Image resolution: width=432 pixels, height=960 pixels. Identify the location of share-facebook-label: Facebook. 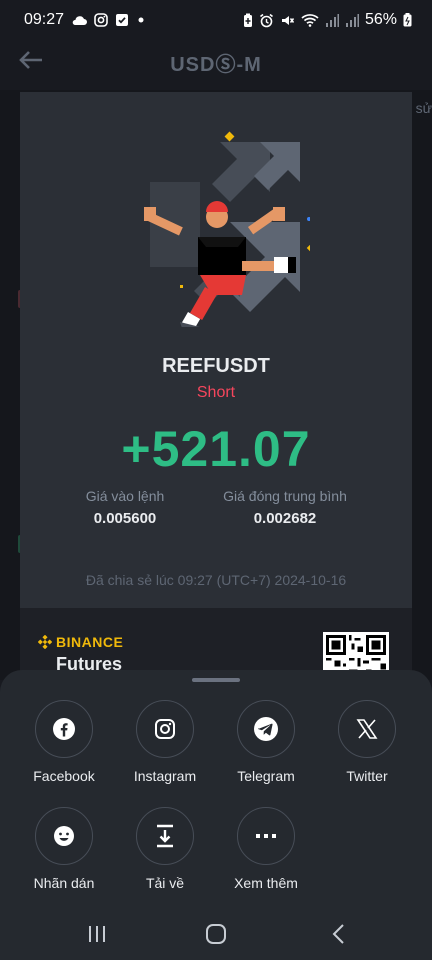
(64, 776).